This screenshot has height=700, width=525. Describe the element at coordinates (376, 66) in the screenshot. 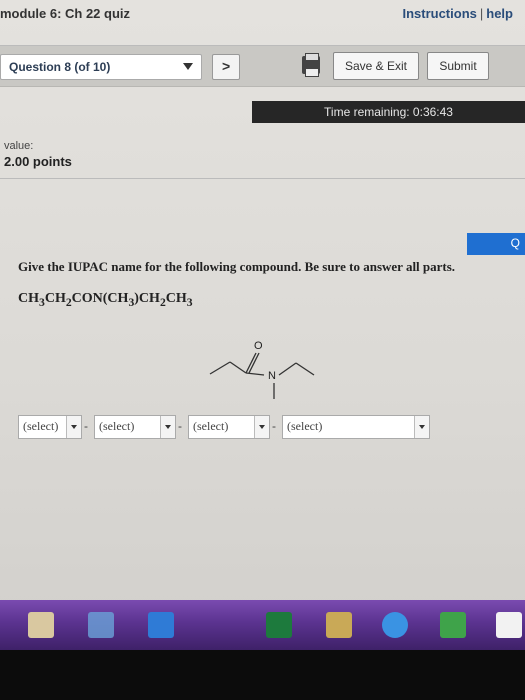

I see `save-exit-button: Save & Exit` at that location.